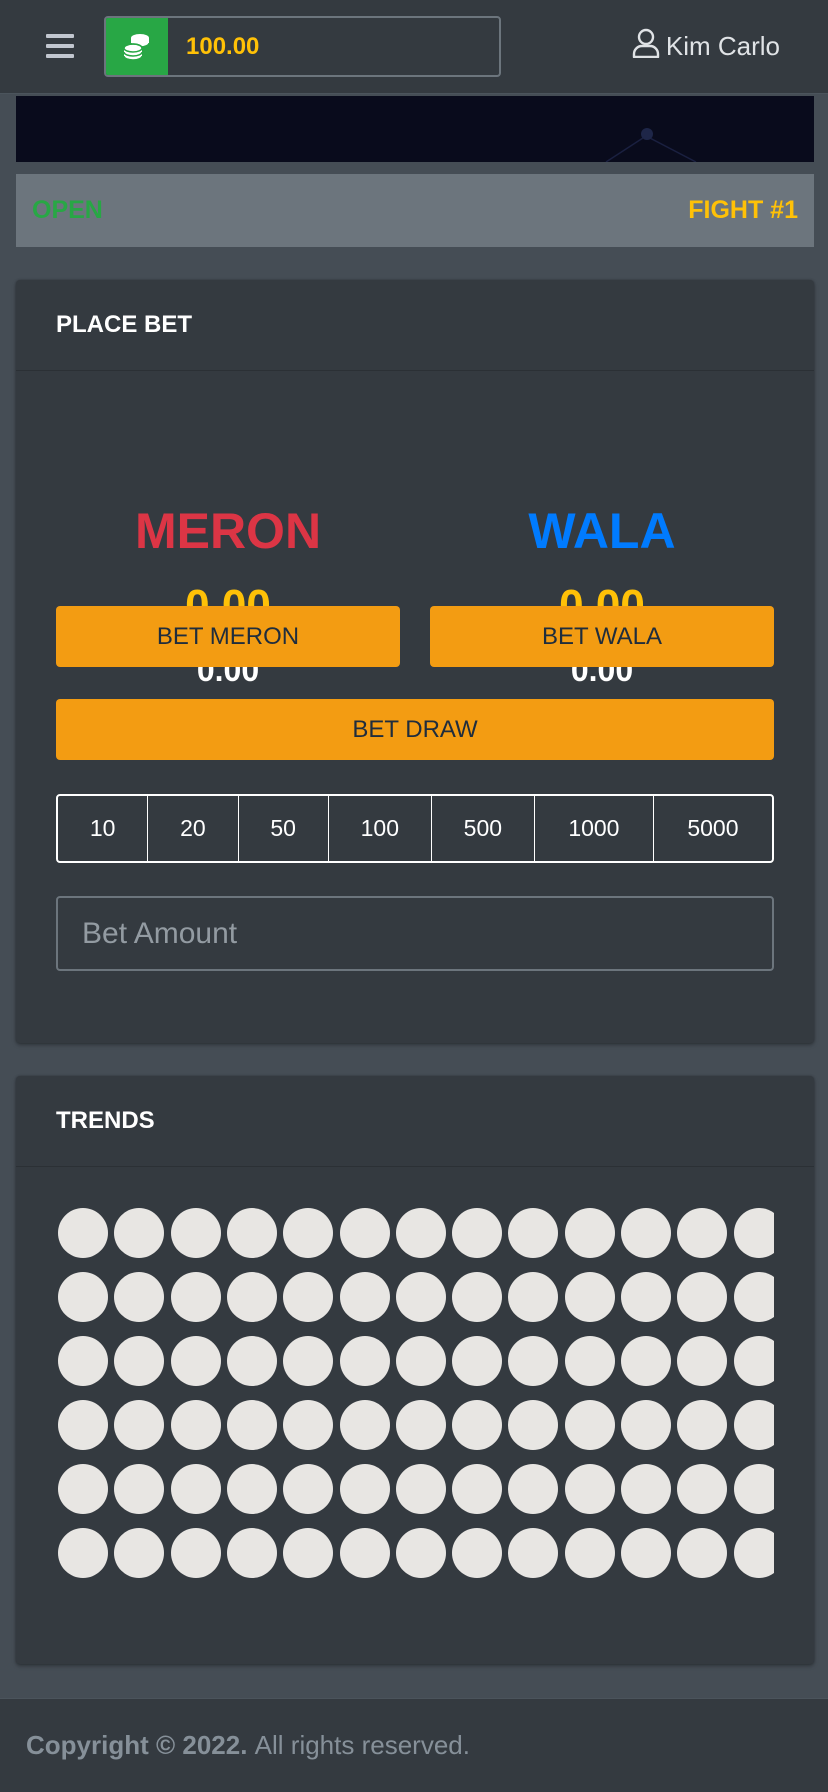  What do you see at coordinates (228, 636) in the screenshot?
I see `bet-meron-button: BET MERON` at bounding box center [228, 636].